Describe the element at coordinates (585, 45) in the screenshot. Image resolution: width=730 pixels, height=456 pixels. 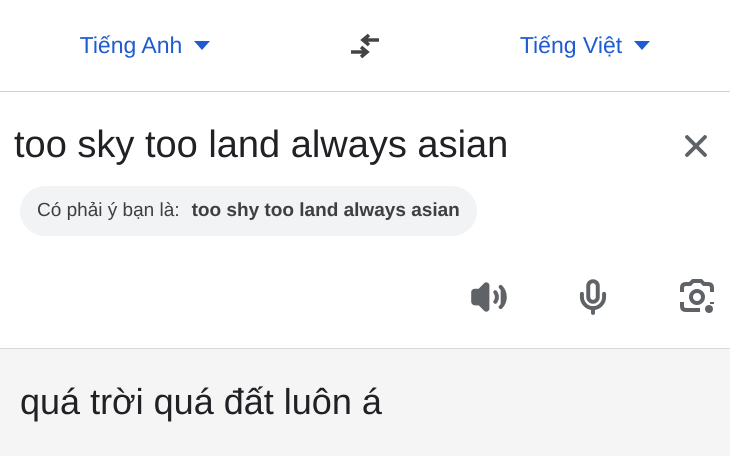
I see `language-selector: Tiếng Việt` at that location.